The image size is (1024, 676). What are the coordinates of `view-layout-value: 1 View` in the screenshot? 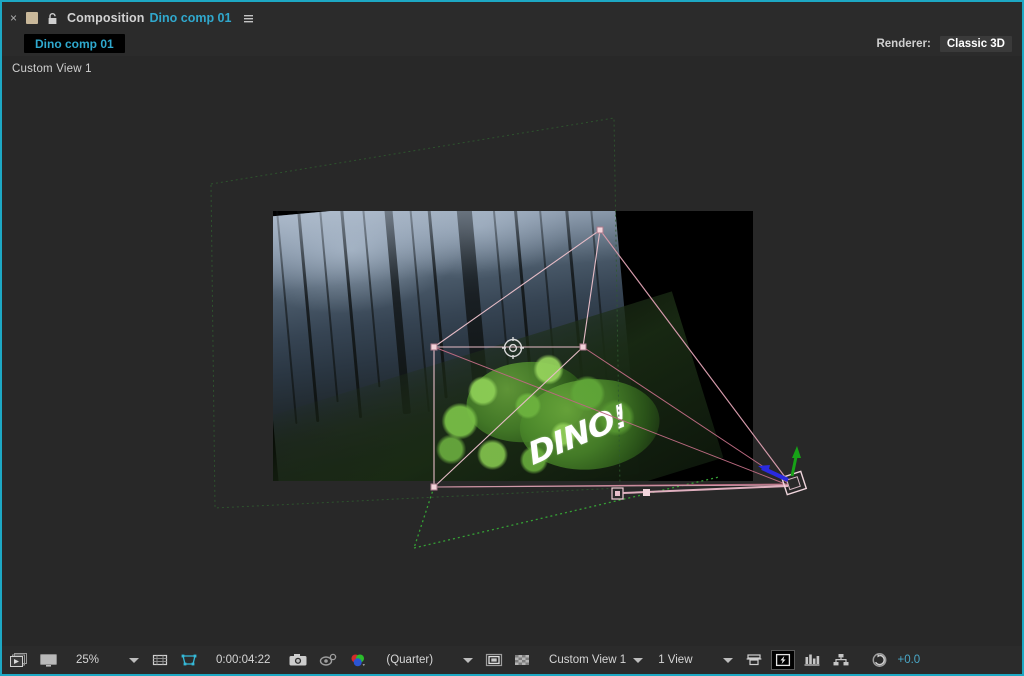 It's located at (675, 660).